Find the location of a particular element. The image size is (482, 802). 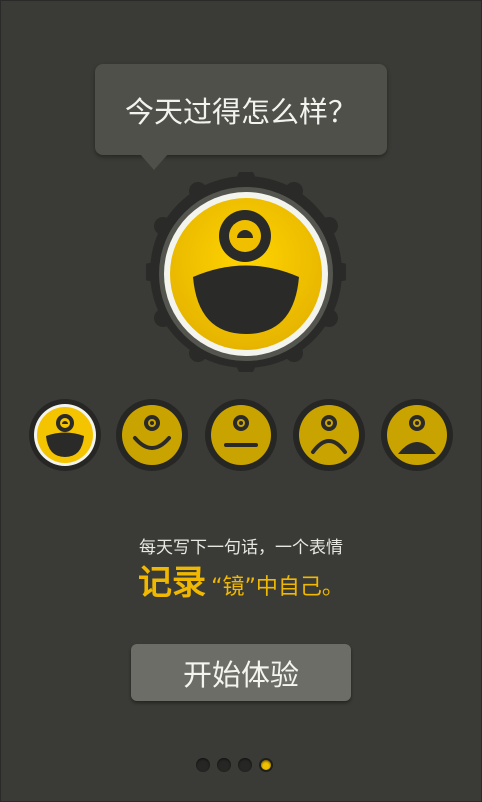

slogan: 记录 “镜”中自己。 is located at coordinates (241, 579).